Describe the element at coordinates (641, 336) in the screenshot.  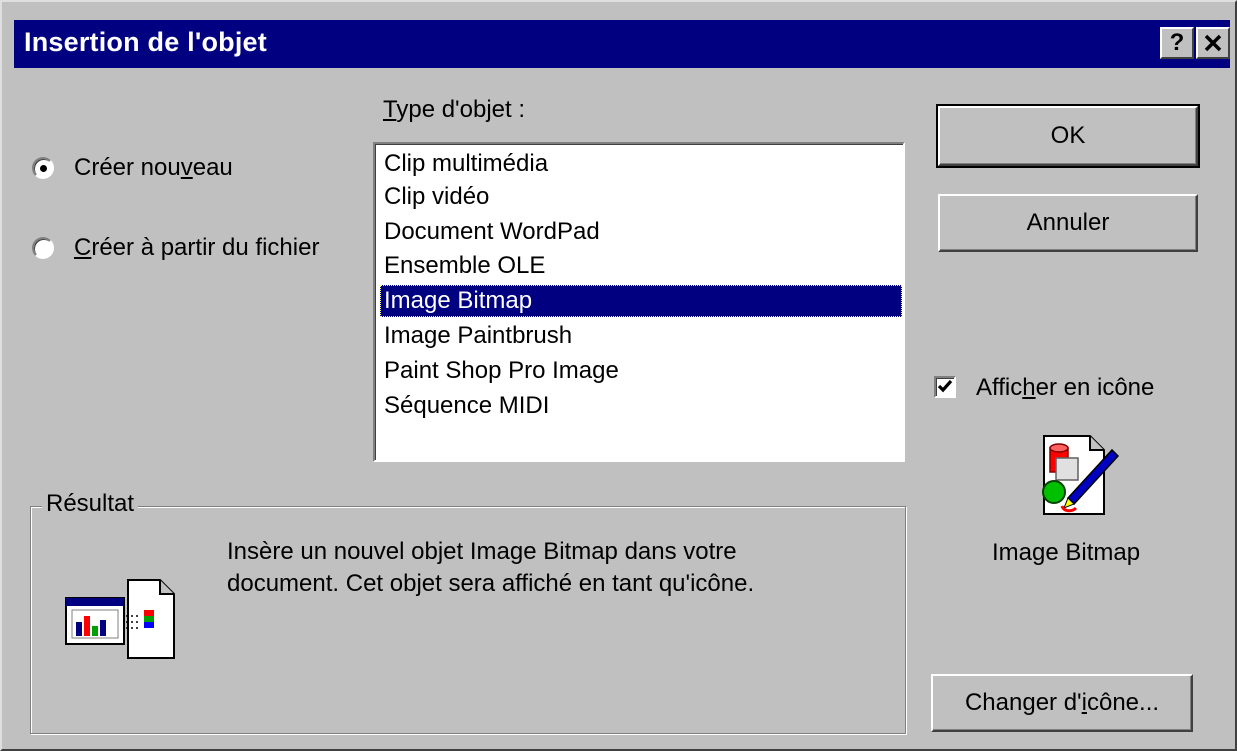
I see `list-item: Image Paintbrush` at that location.